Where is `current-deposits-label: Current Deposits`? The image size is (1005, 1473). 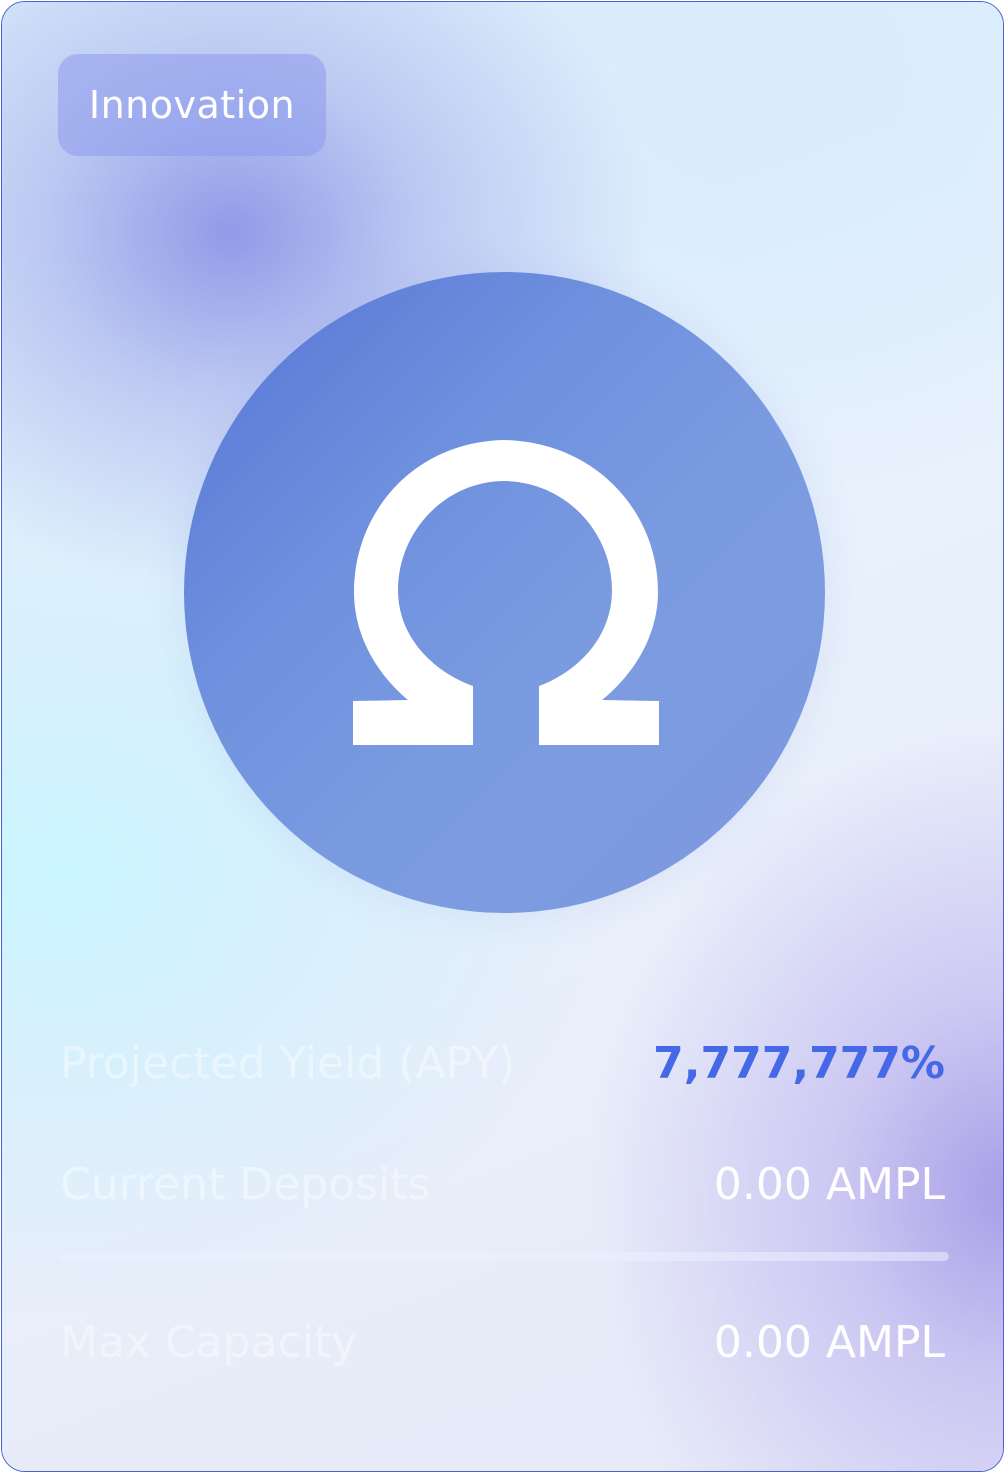
current-deposits-label: Current Deposits is located at coordinates (245, 1184).